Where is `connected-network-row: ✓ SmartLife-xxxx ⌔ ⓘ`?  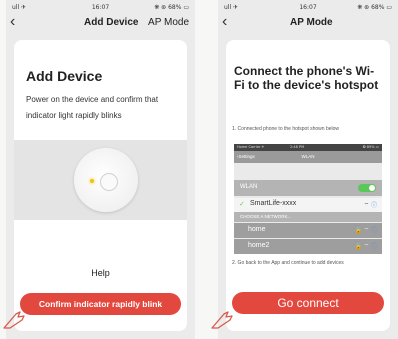 connected-network-row: ✓ SmartLife-xxxx ⌔ ⓘ is located at coordinates (308, 205).